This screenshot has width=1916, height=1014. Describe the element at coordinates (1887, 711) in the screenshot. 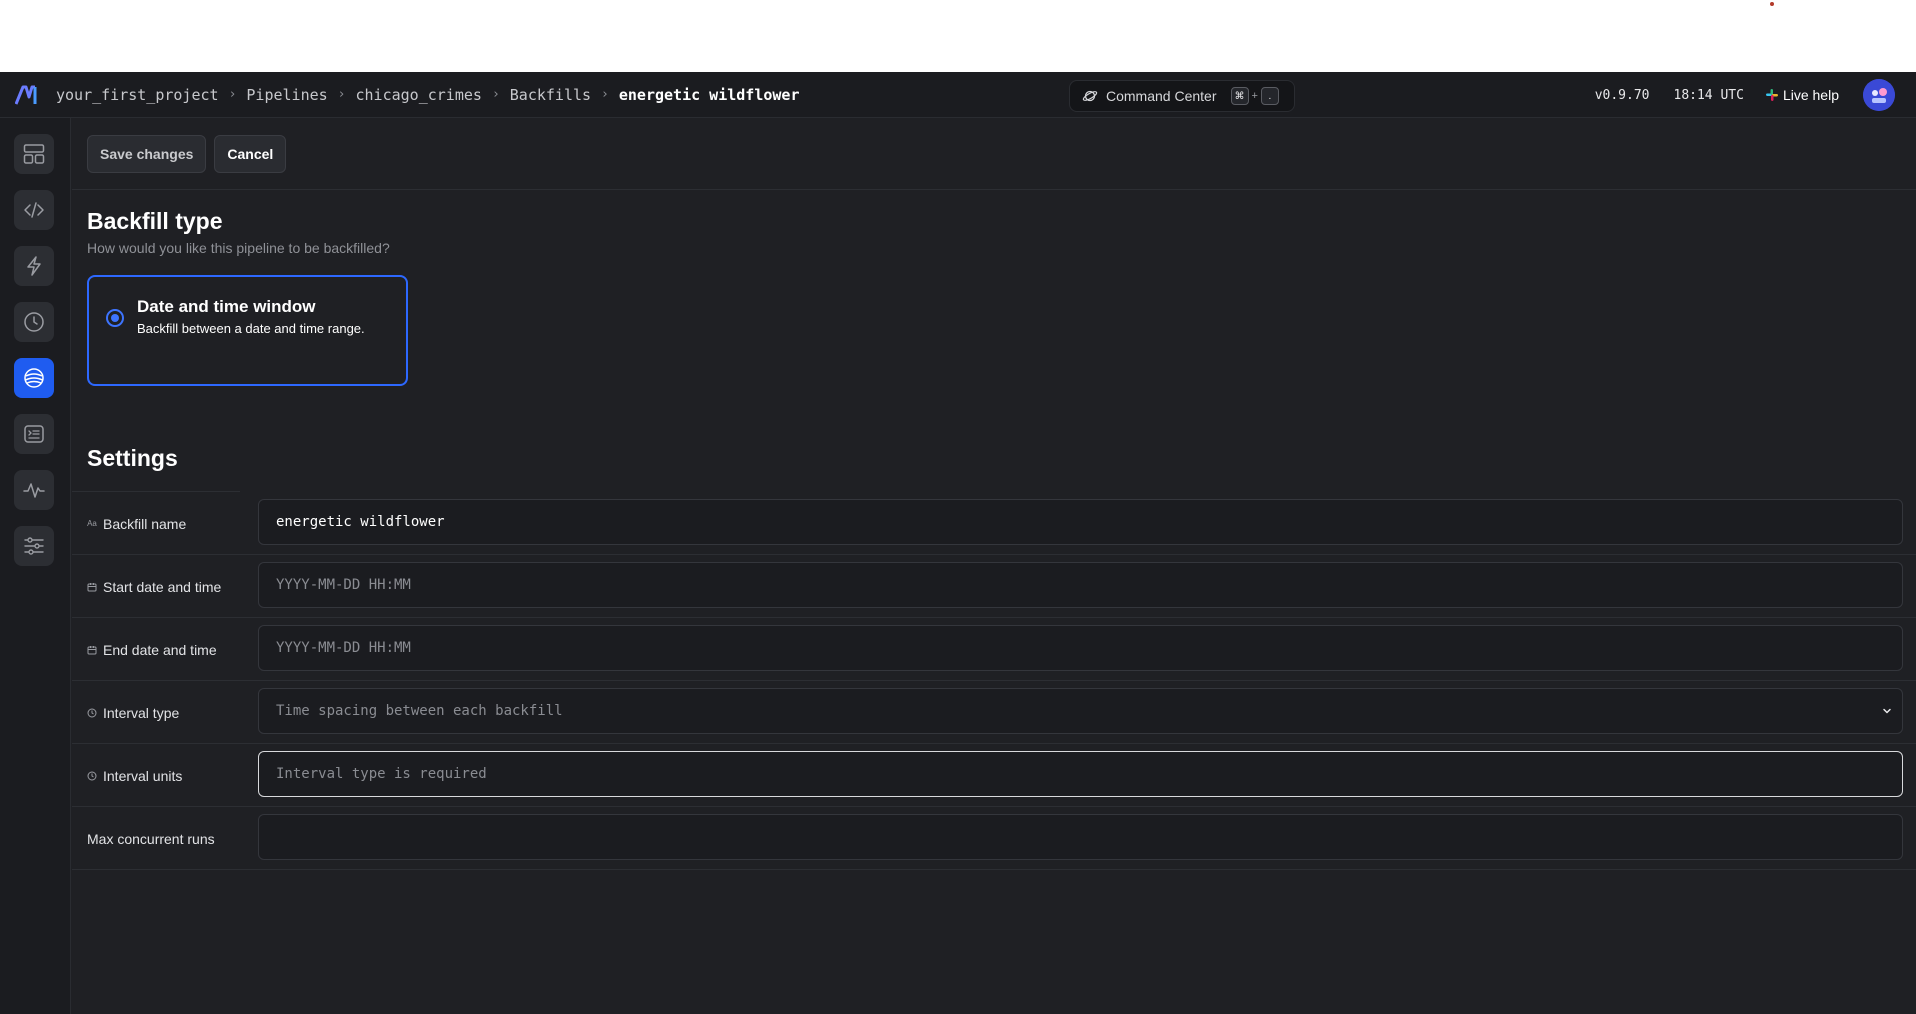

I see `chevron-down-icon` at that location.